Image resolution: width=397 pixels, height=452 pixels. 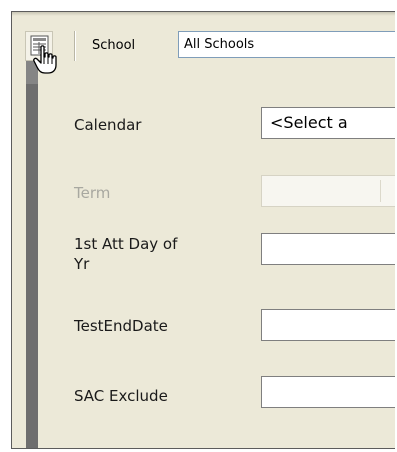 What do you see at coordinates (203, 14) in the screenshot?
I see `panel-top-shadow` at bounding box center [203, 14].